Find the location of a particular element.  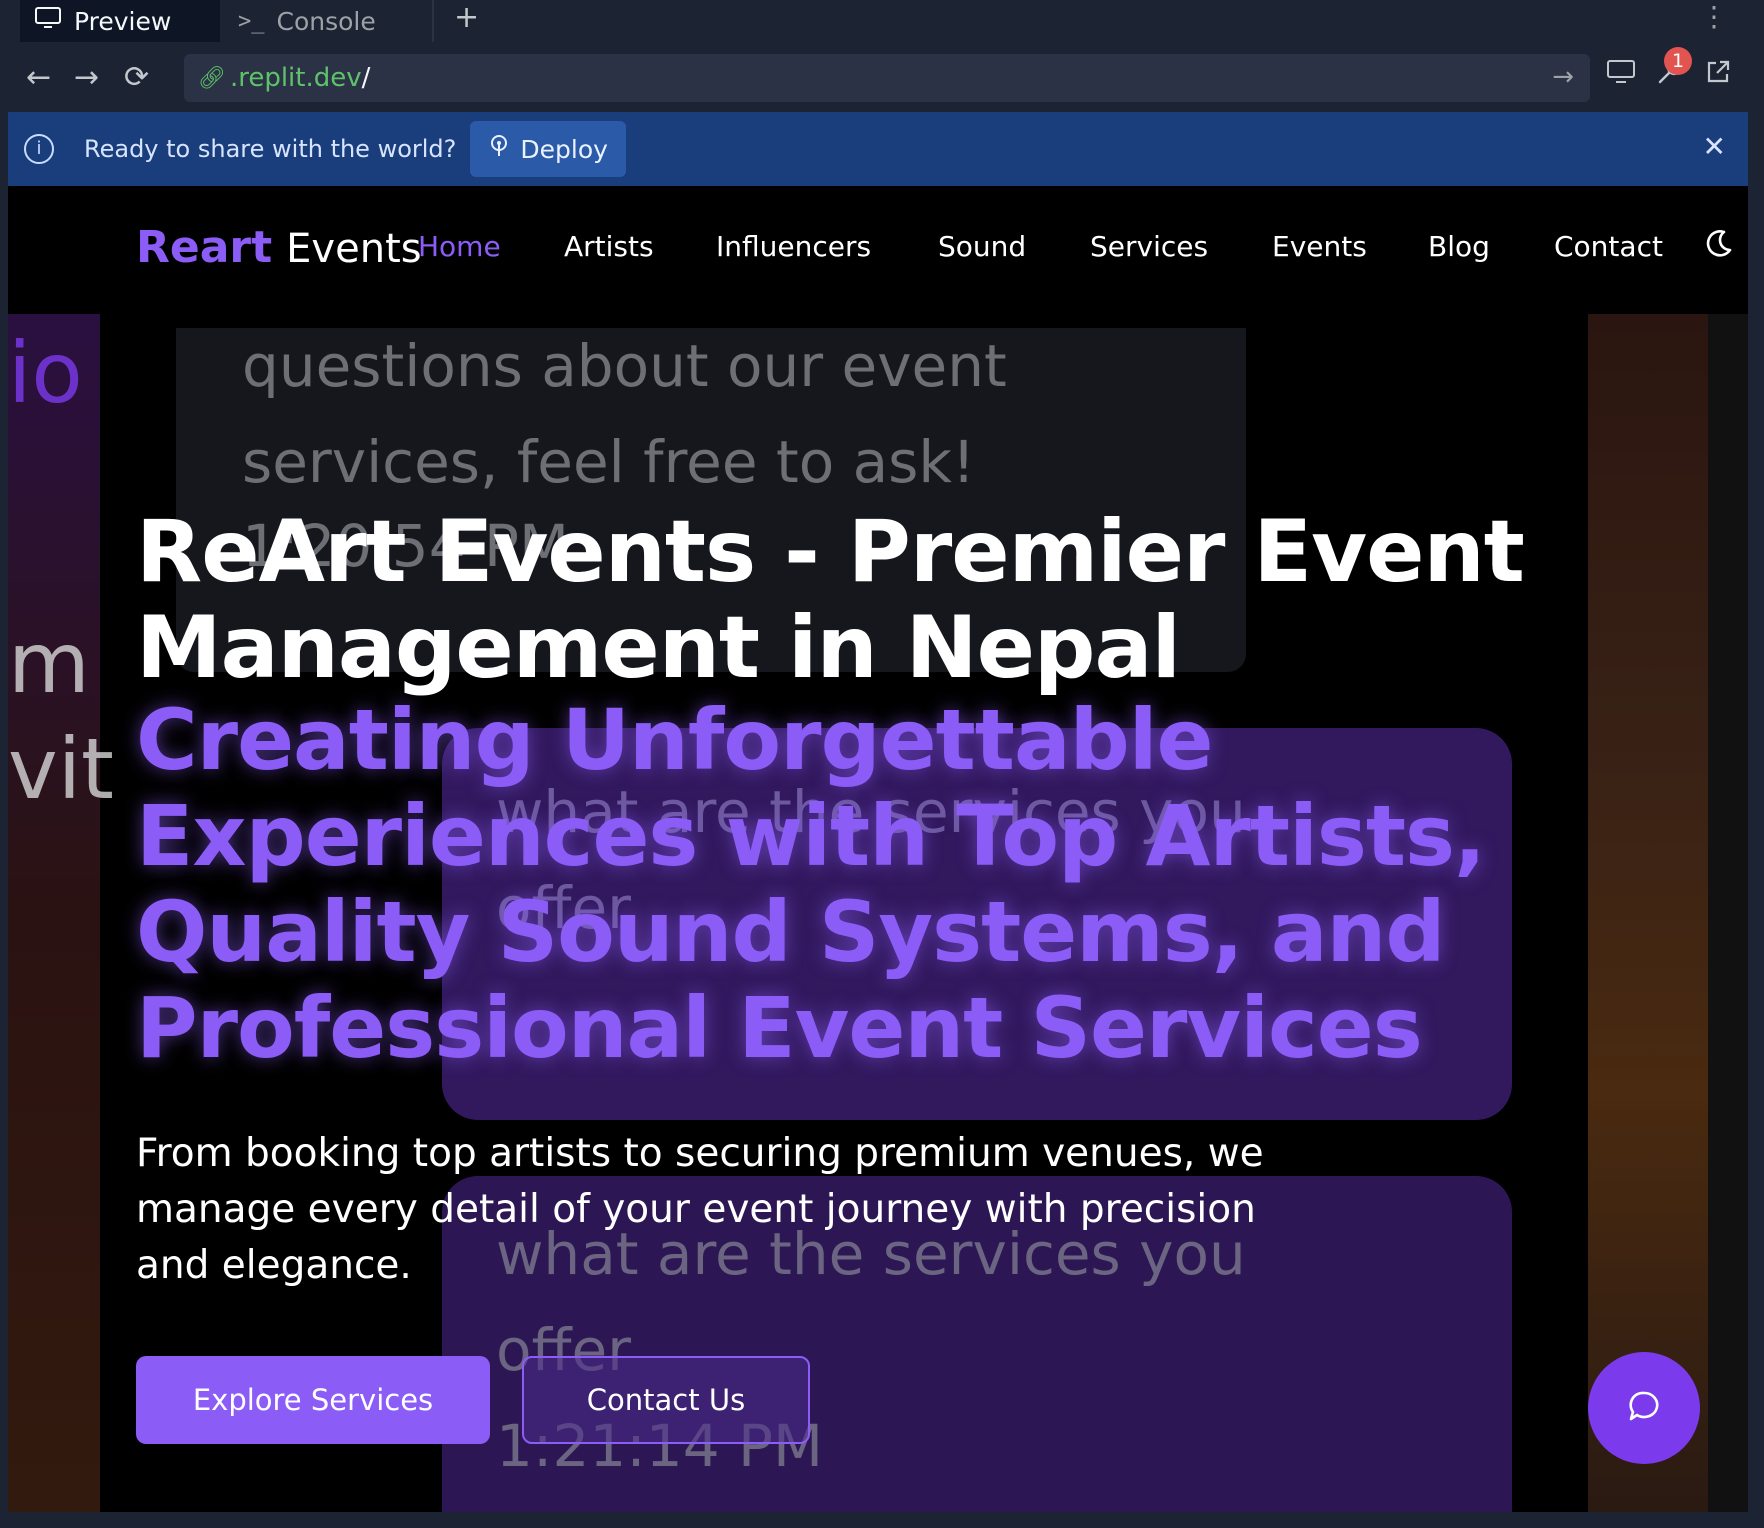

tab-console-label: Console is located at coordinates (326, 21).